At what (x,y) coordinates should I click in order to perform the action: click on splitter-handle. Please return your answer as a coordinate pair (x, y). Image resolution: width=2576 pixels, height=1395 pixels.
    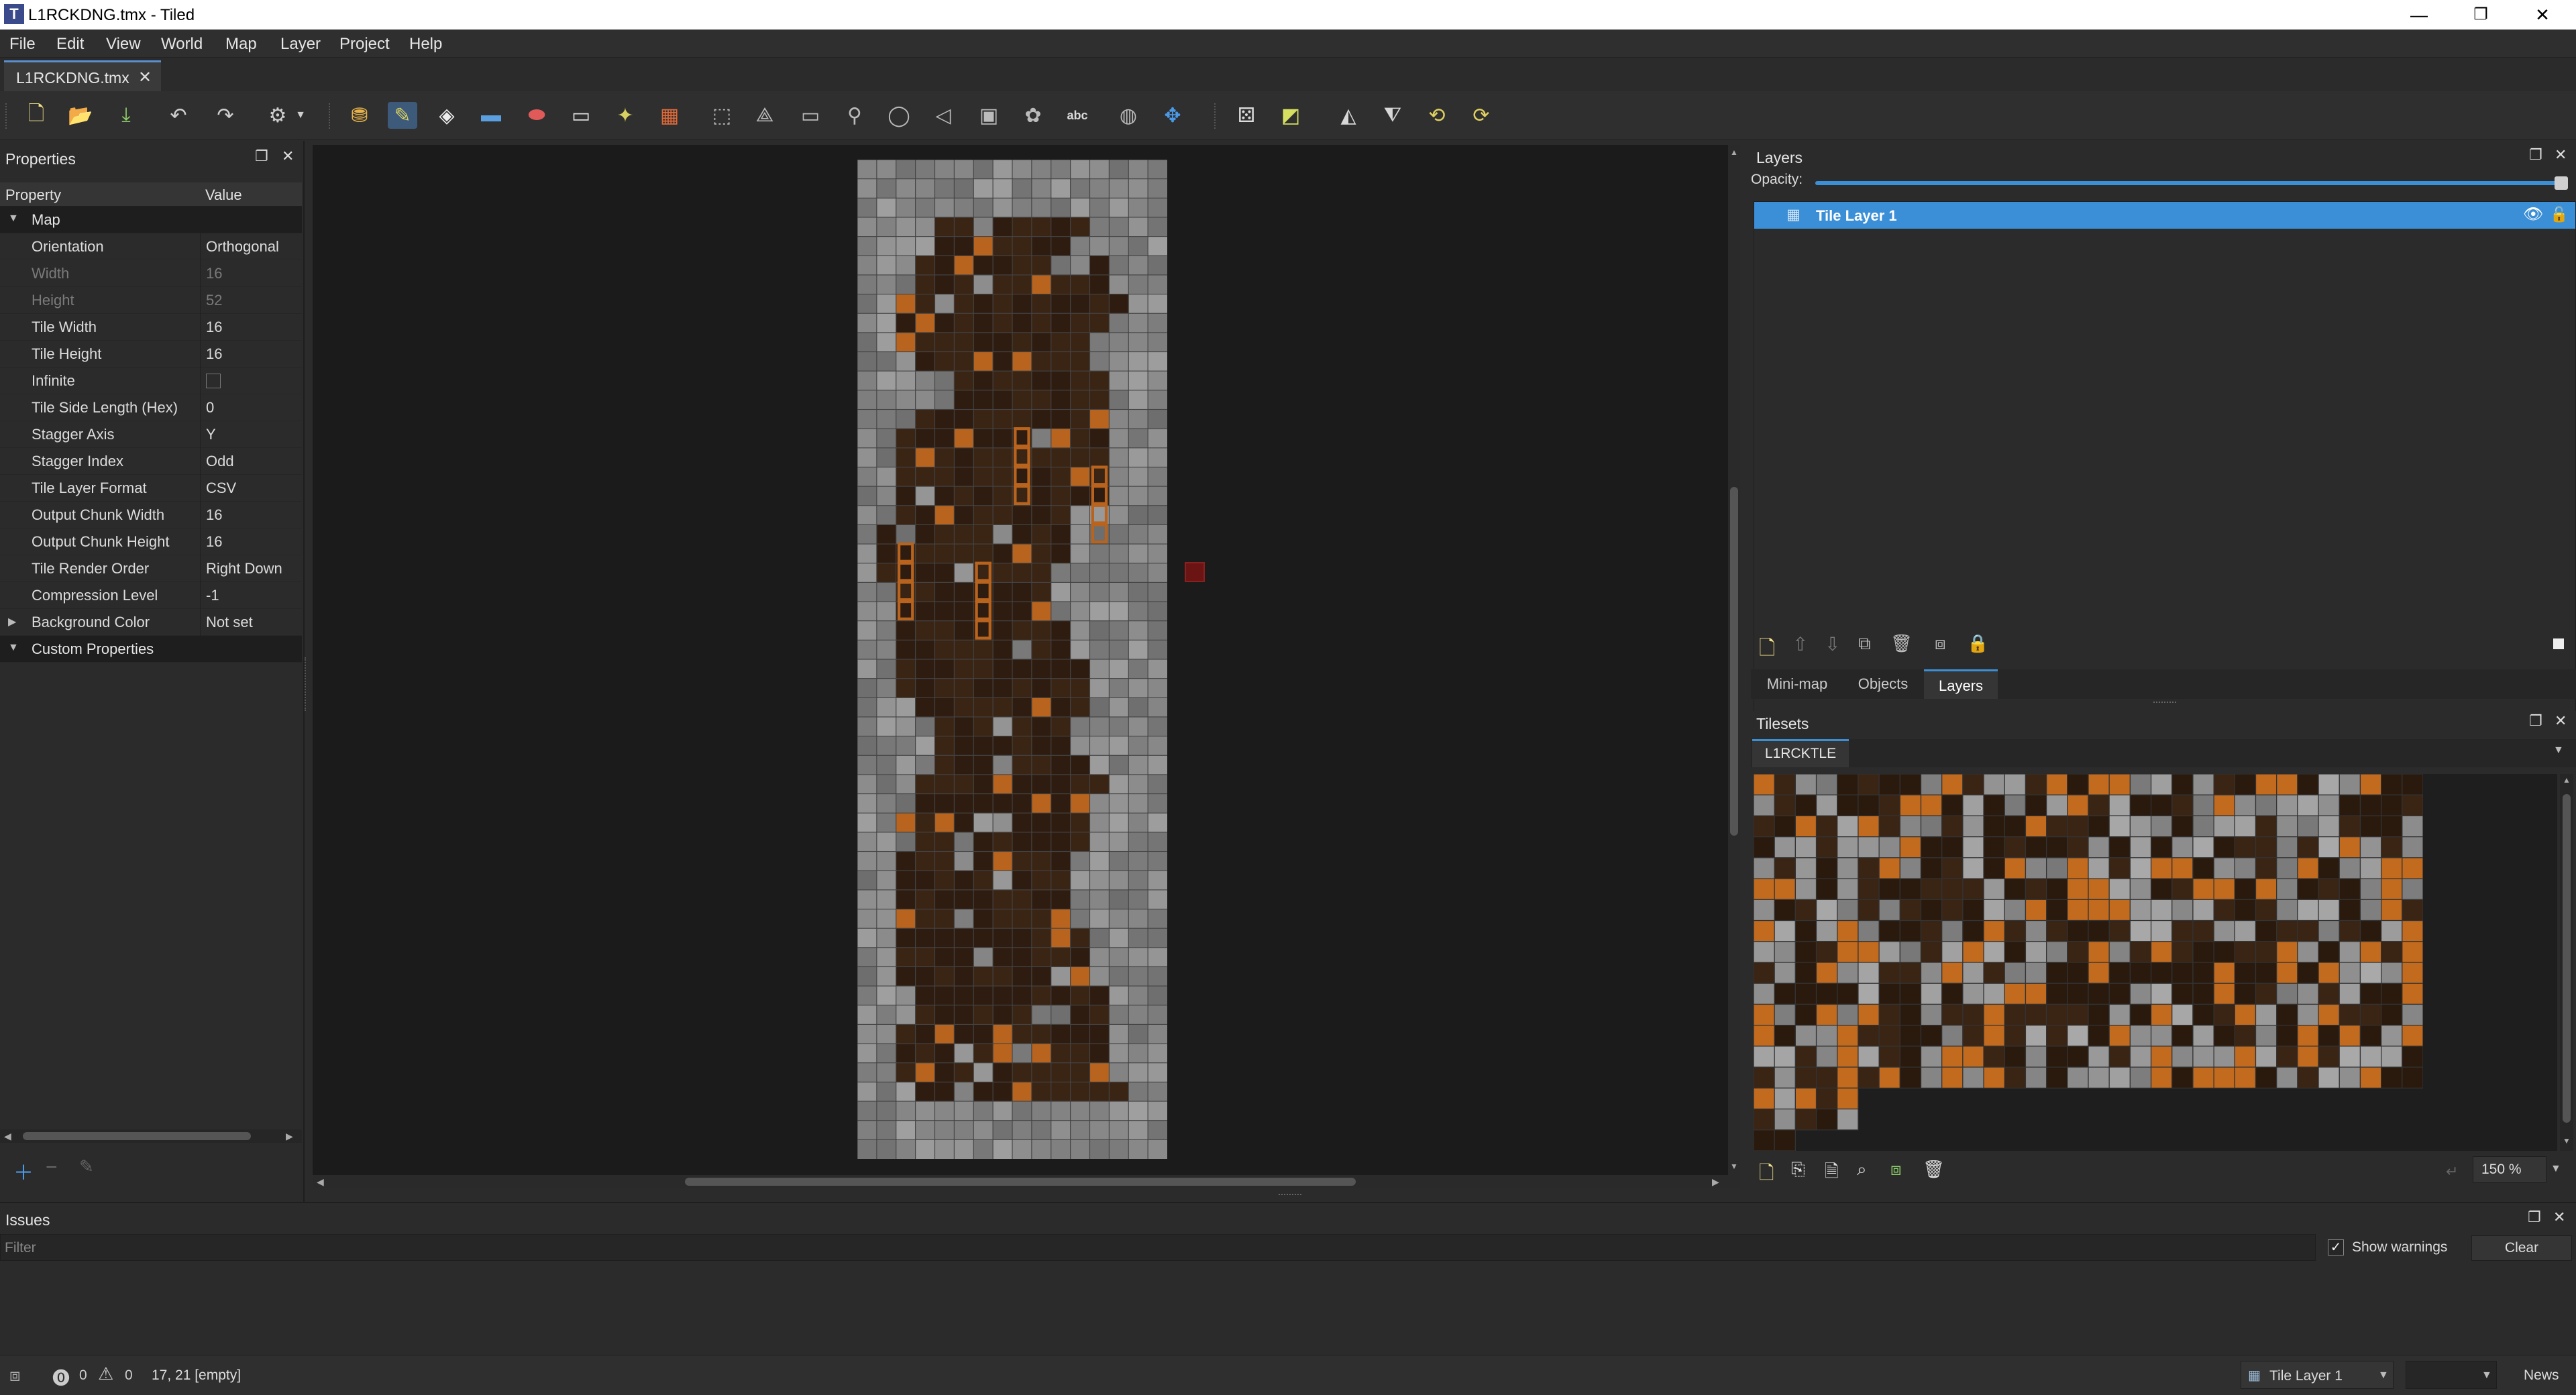
    Looking at the image, I should click on (2164, 704).